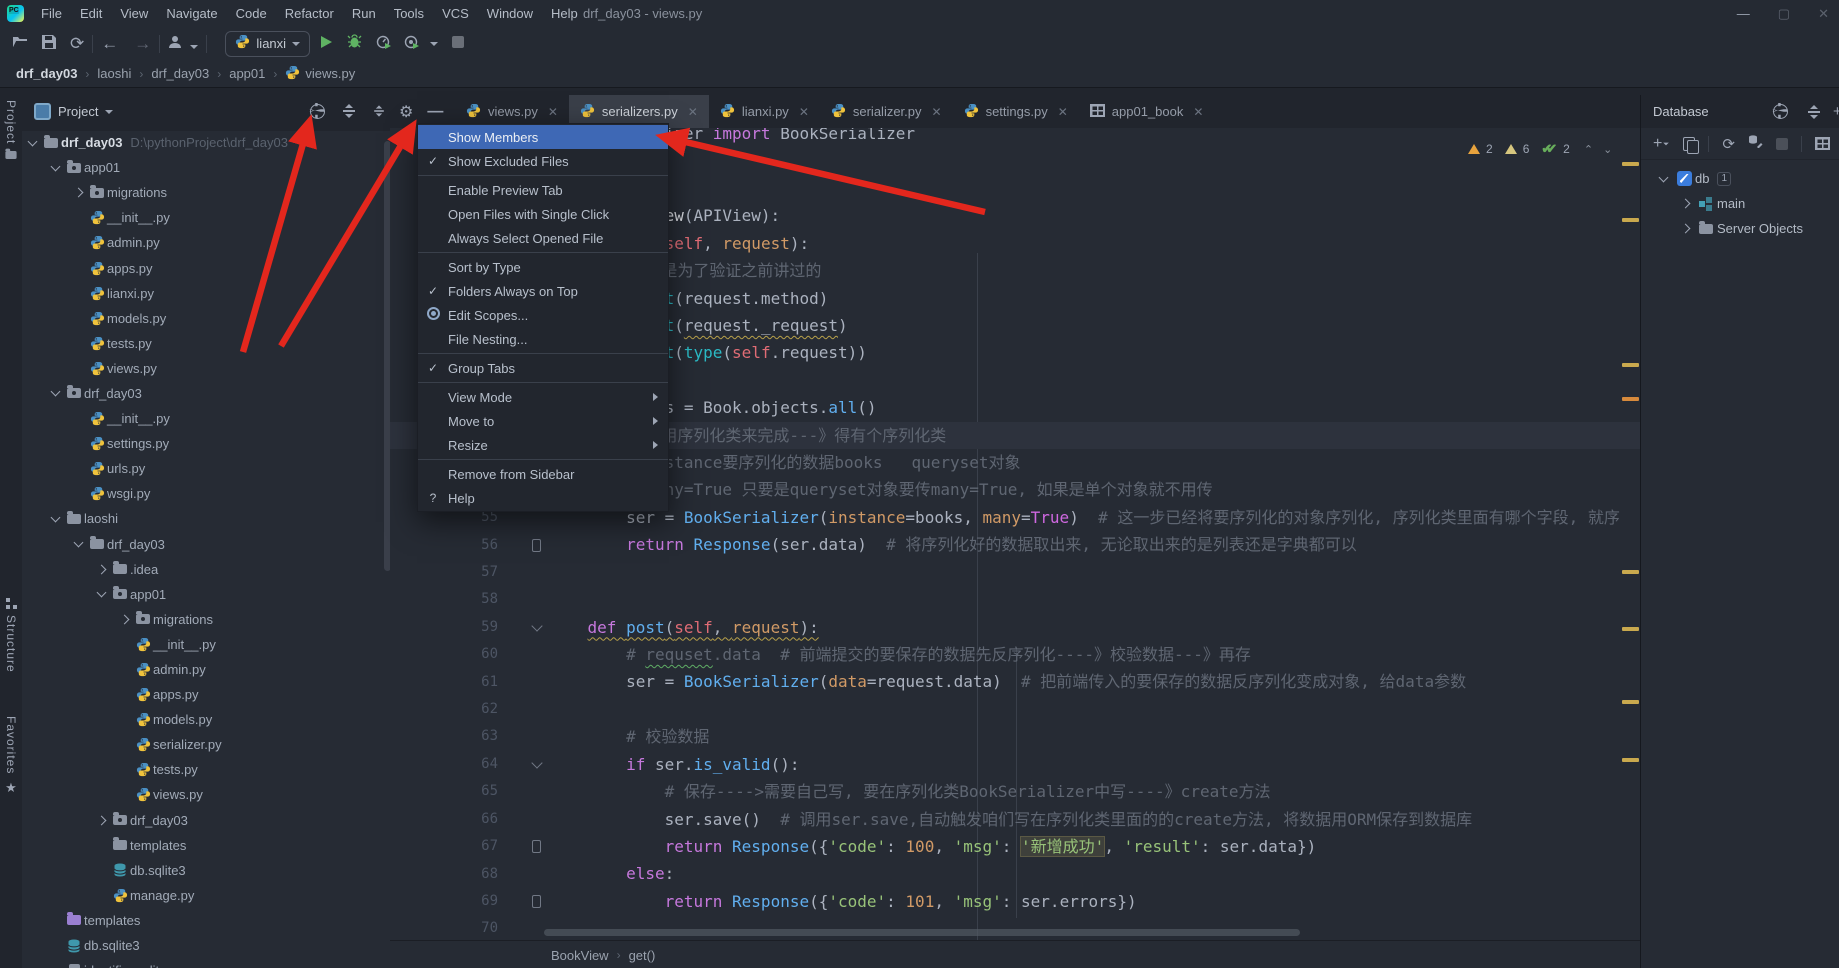  I want to click on db-tree-item-db: db 1, so click(1740, 178).